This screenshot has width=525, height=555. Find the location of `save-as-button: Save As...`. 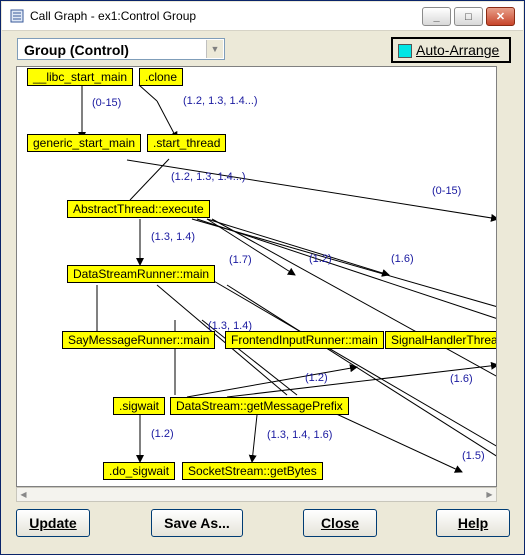

save-as-button: Save As... is located at coordinates (197, 523).